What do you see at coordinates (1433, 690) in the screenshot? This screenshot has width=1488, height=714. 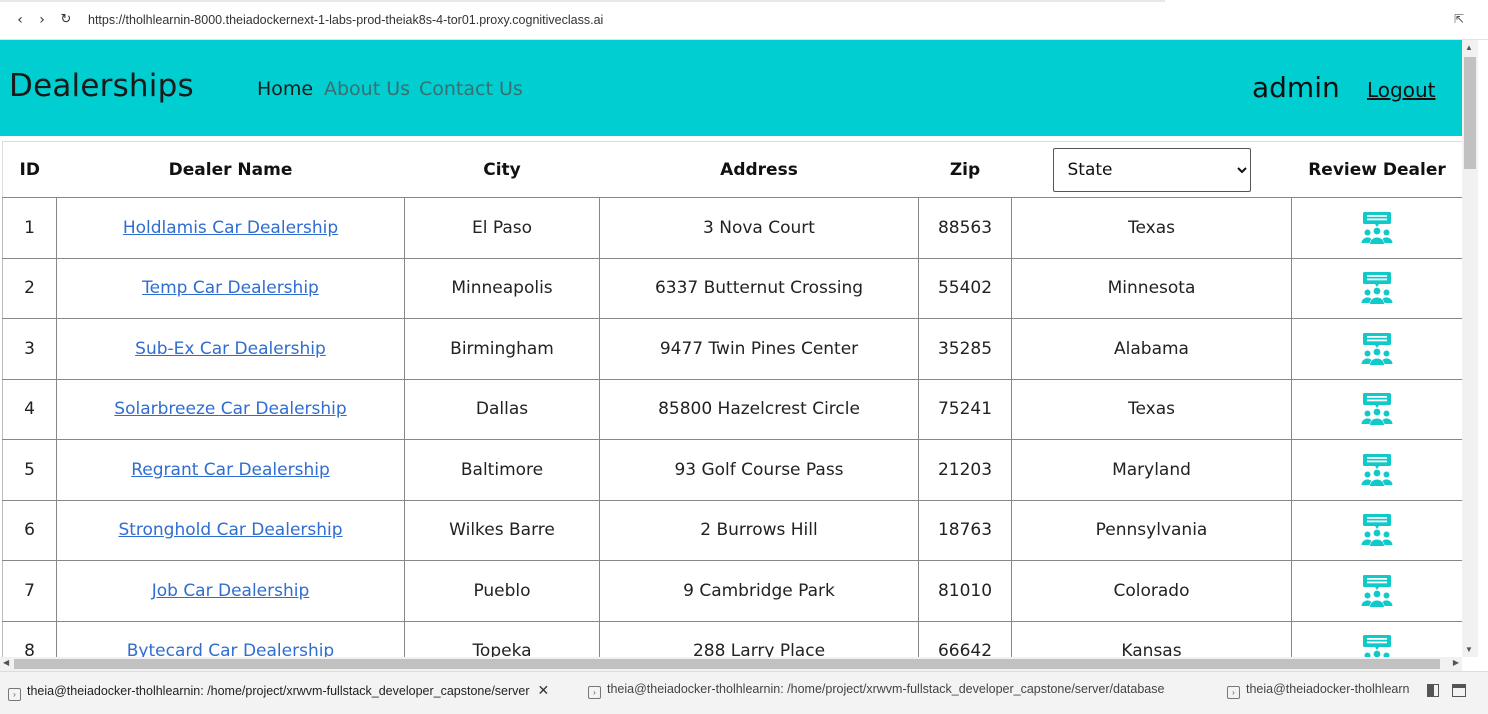 I see `split-panel-icon` at bounding box center [1433, 690].